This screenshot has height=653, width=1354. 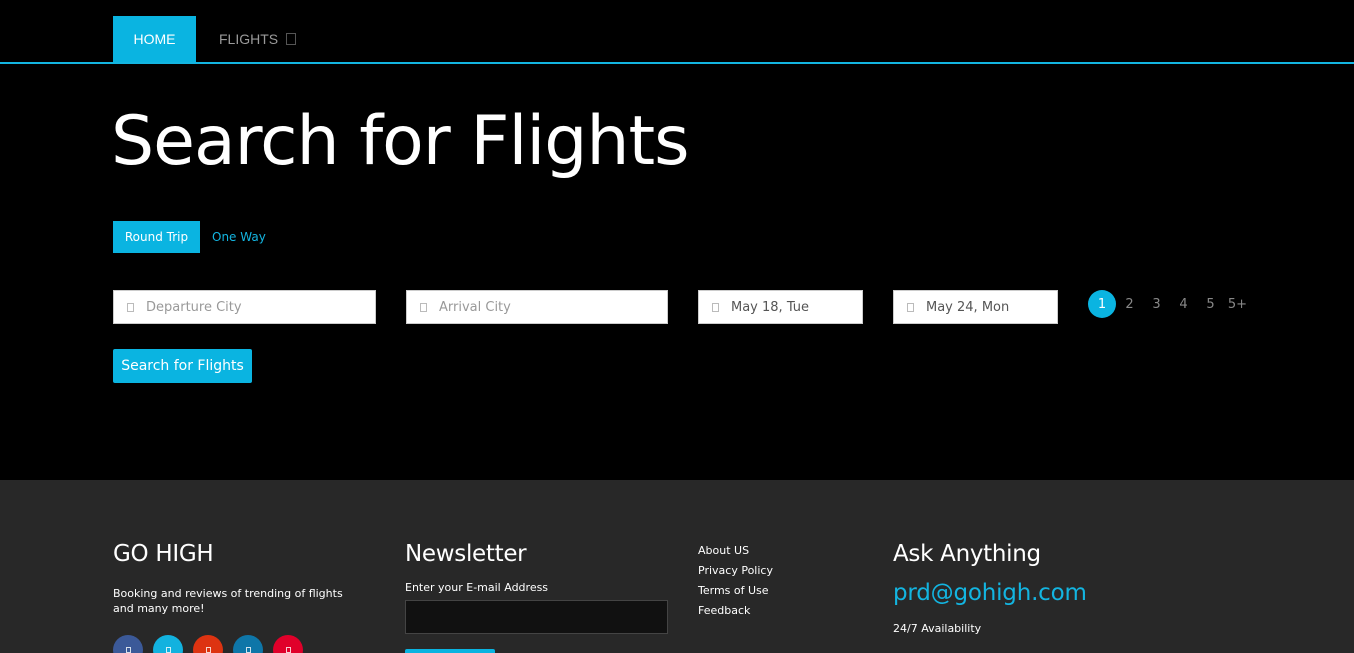 I want to click on terms-of-use-link: Terms of Use, so click(x=735, y=591).